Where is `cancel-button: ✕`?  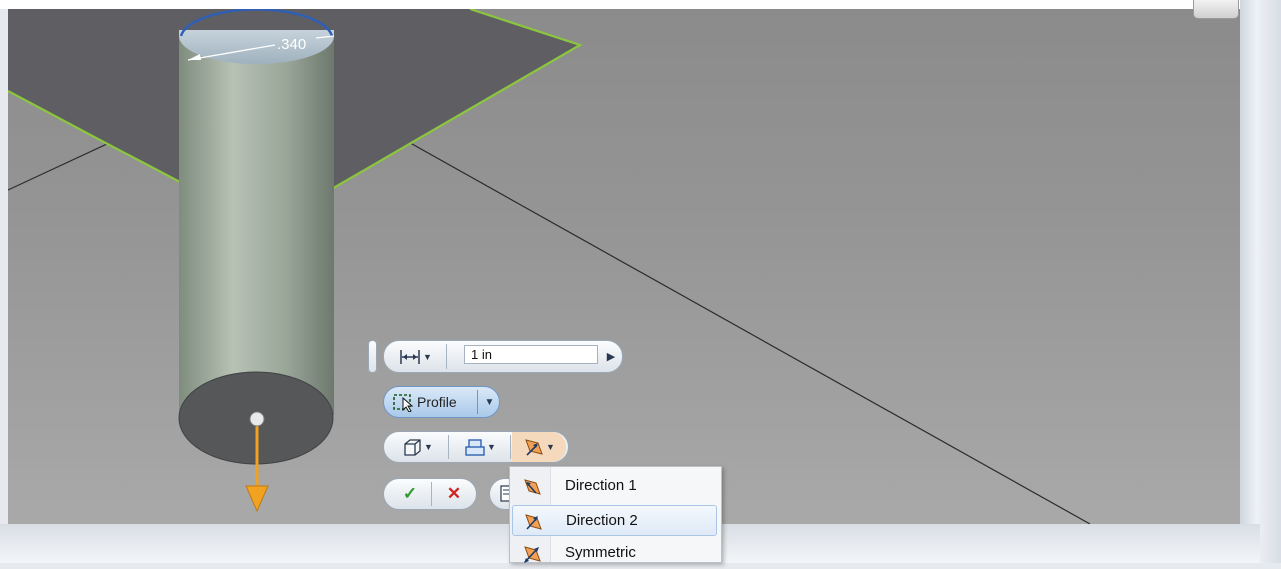 cancel-button: ✕ is located at coordinates (454, 494).